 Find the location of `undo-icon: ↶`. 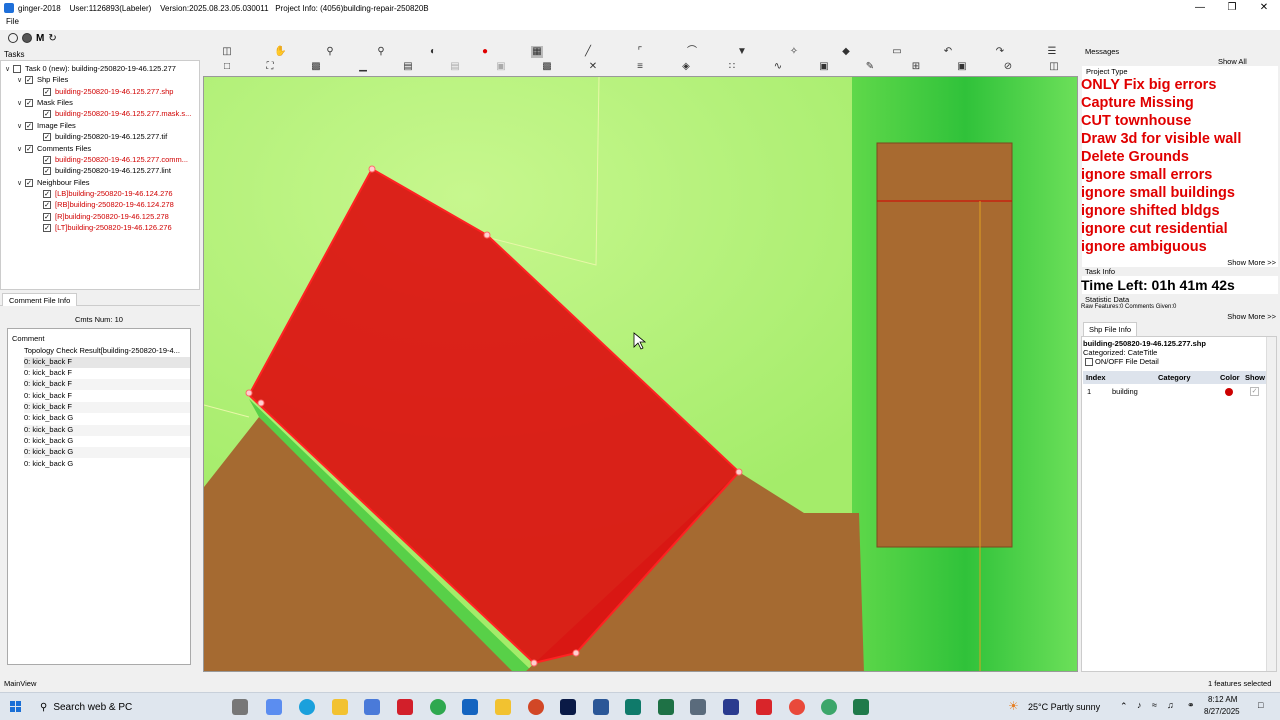

undo-icon: ↶ is located at coordinates (948, 52).